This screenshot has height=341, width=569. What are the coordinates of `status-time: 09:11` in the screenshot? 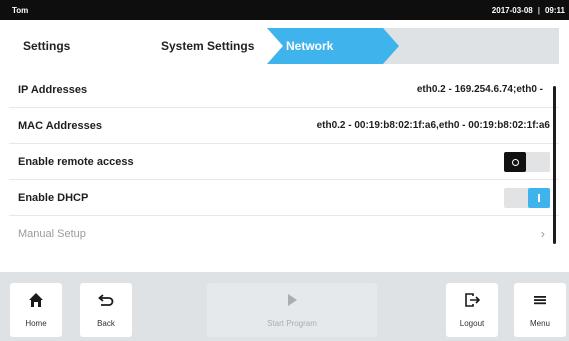 It's located at (554, 10).